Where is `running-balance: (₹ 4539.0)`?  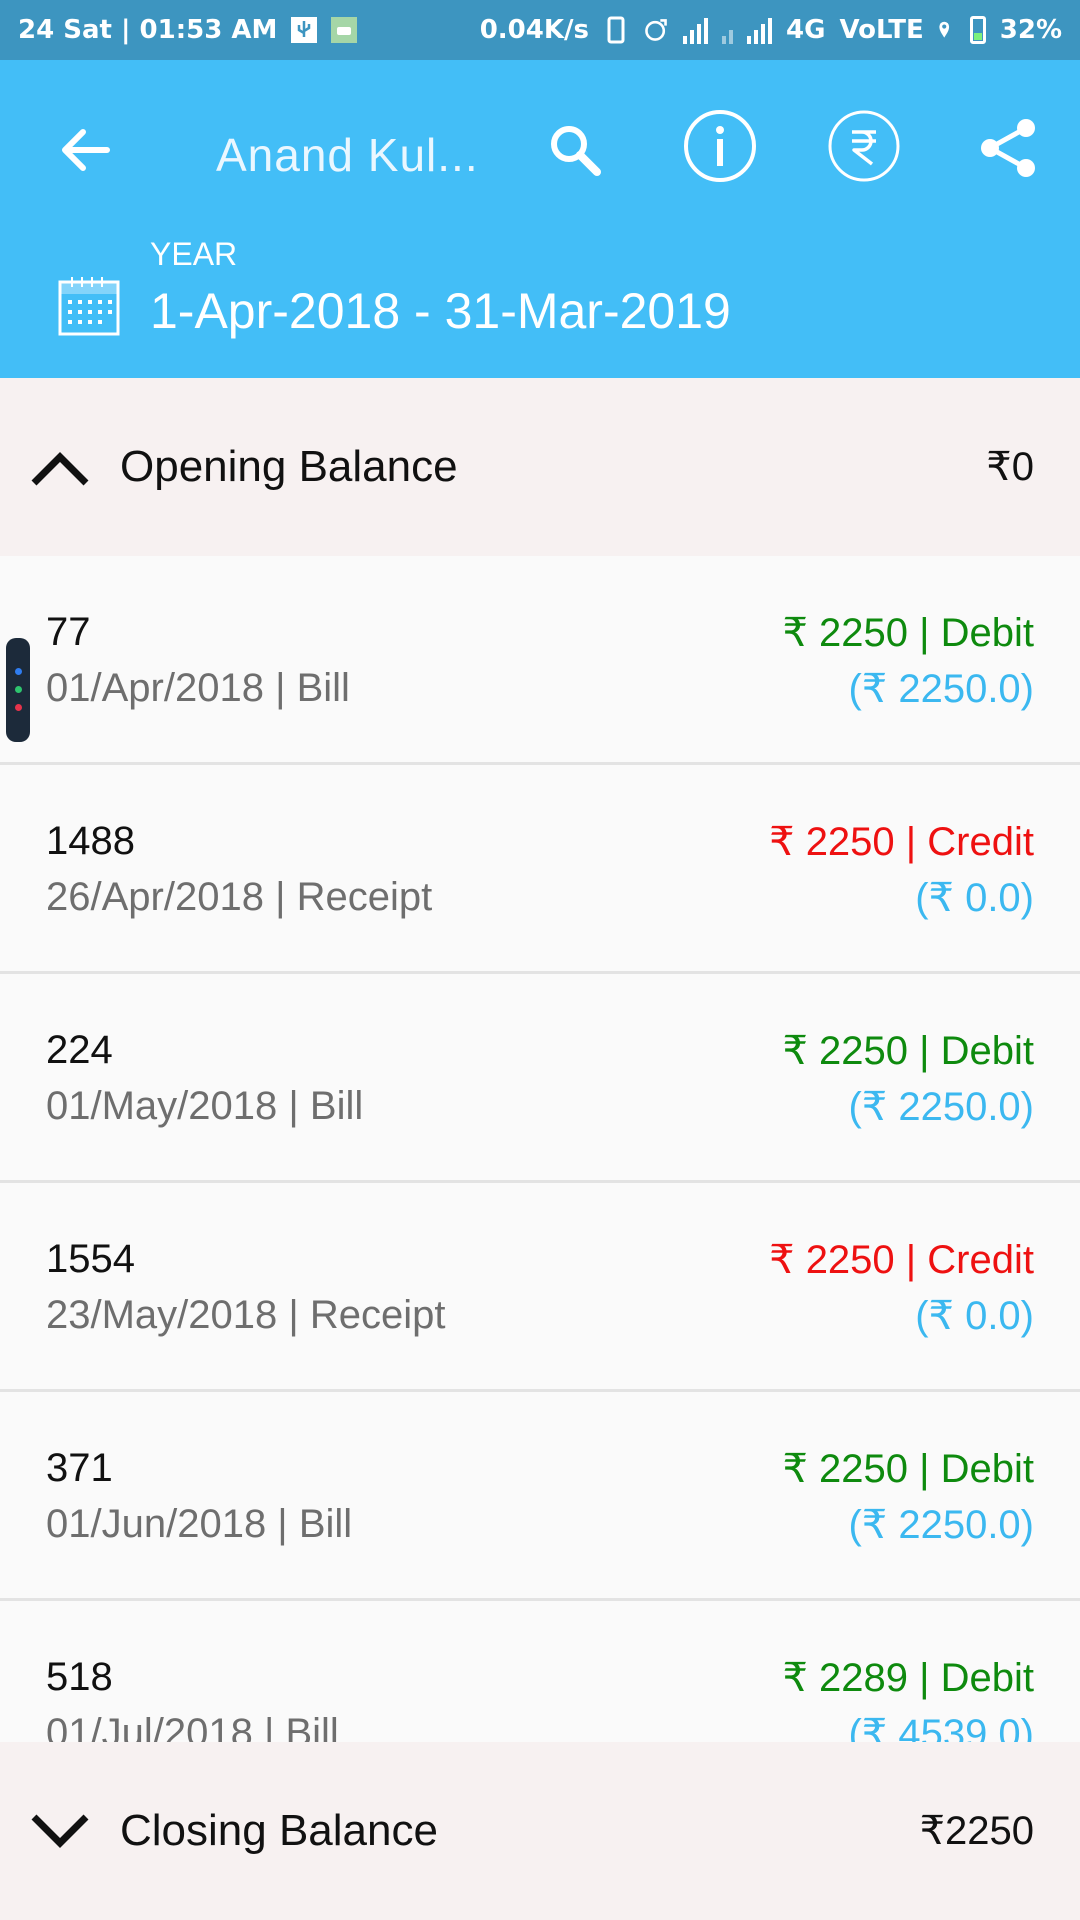 running-balance: (₹ 4539.0) is located at coordinates (941, 1727).